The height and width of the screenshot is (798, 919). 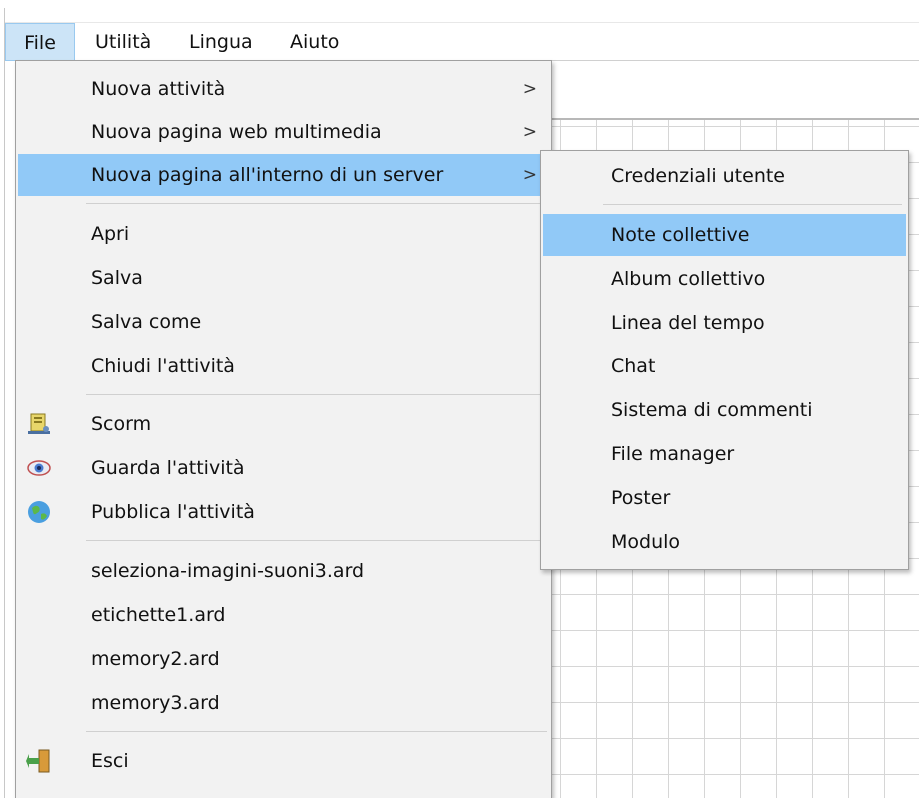 What do you see at coordinates (267, 175) in the screenshot?
I see `menu-item-label: Nuova pagina all'interno di un server` at bounding box center [267, 175].